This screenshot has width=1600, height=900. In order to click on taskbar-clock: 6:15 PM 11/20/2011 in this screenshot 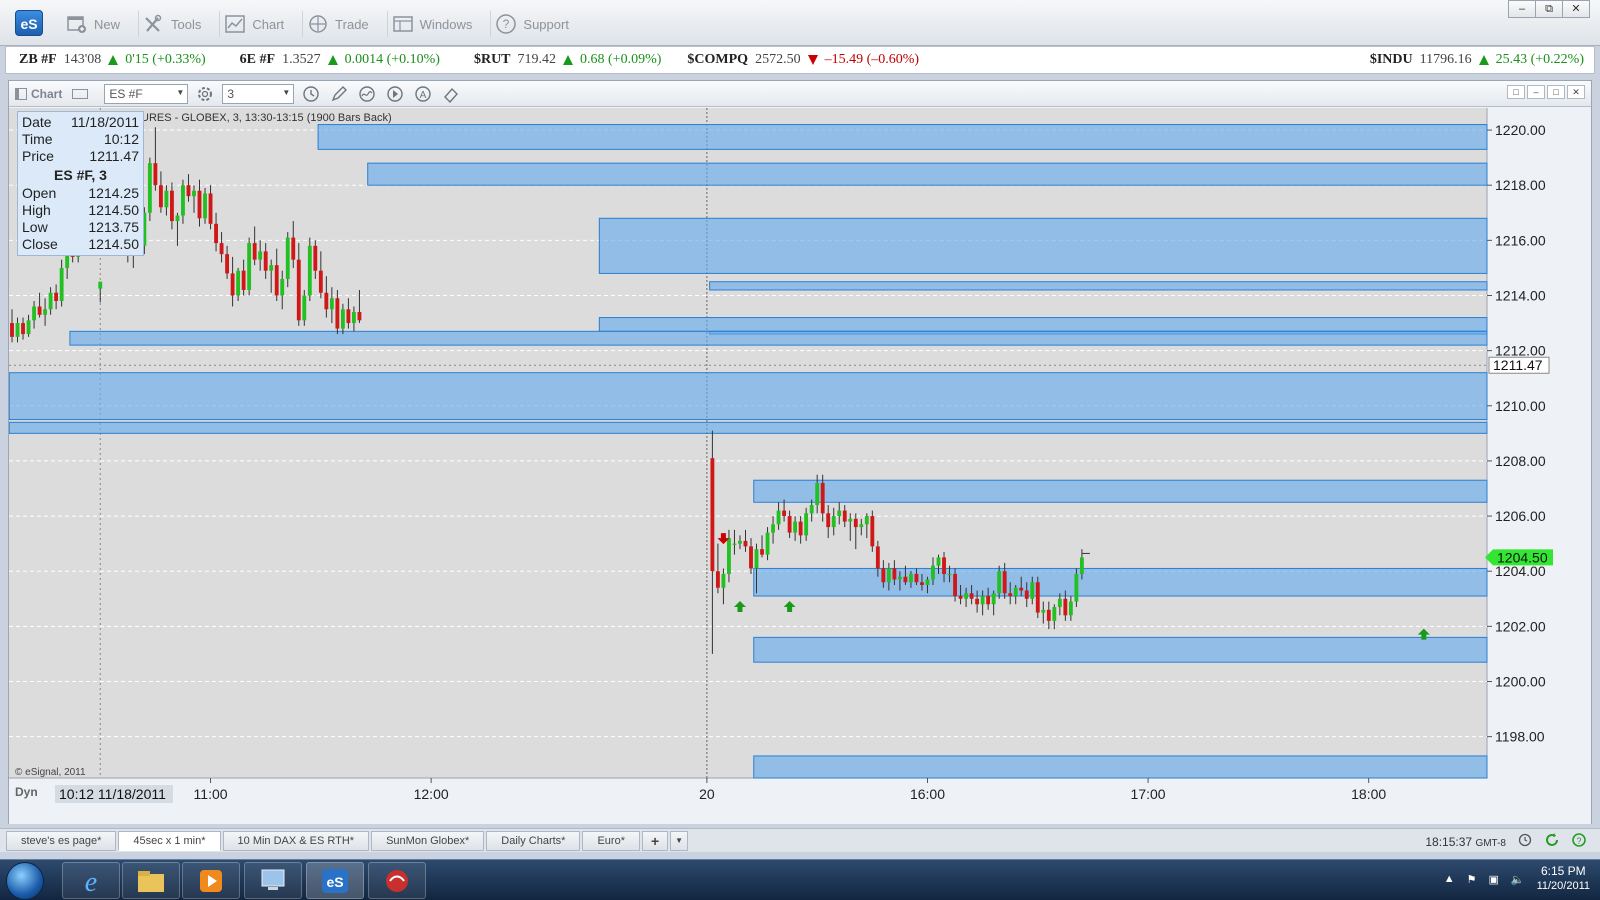, I will do `click(1563, 879)`.